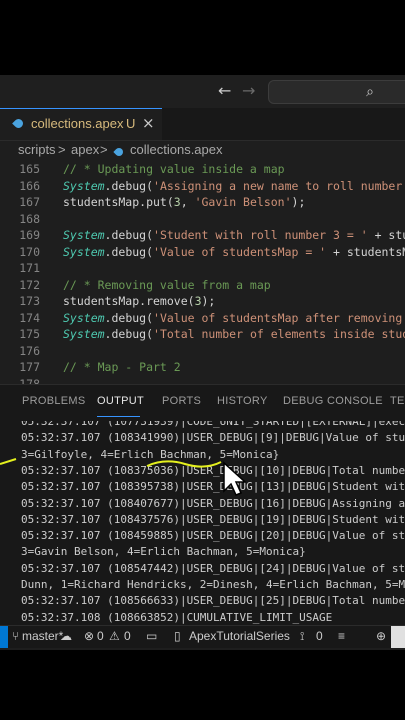  What do you see at coordinates (18, 123) in the screenshot?
I see `apex-file-icon` at bounding box center [18, 123].